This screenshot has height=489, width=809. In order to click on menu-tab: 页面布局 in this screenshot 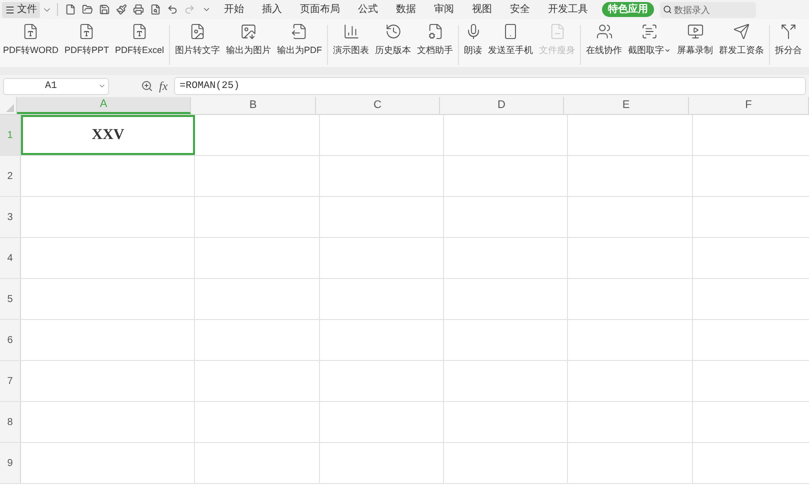, I will do `click(320, 9)`.